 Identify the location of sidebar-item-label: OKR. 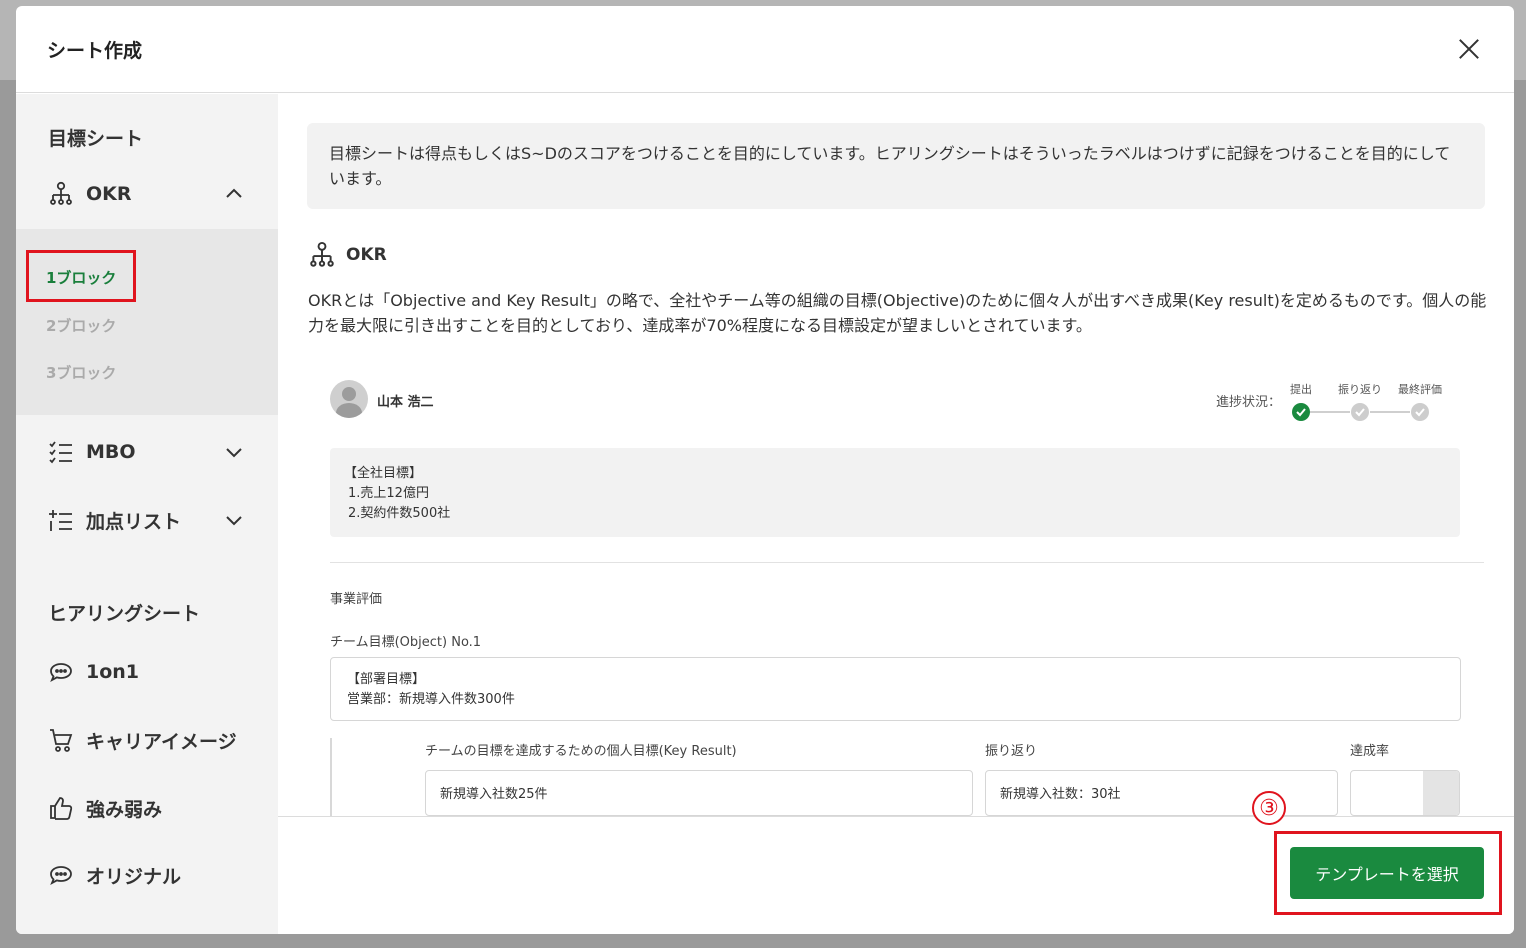
(109, 194).